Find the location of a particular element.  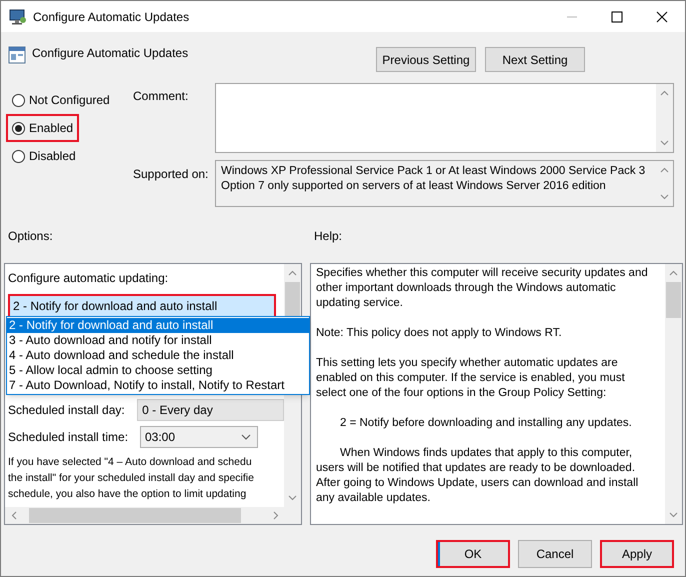

options-label: Options: is located at coordinates (31, 236).